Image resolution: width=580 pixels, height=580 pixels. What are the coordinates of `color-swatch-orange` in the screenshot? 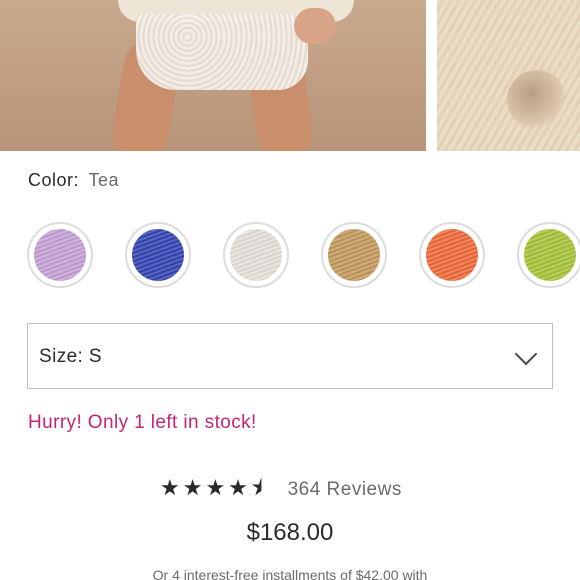 It's located at (452, 255).